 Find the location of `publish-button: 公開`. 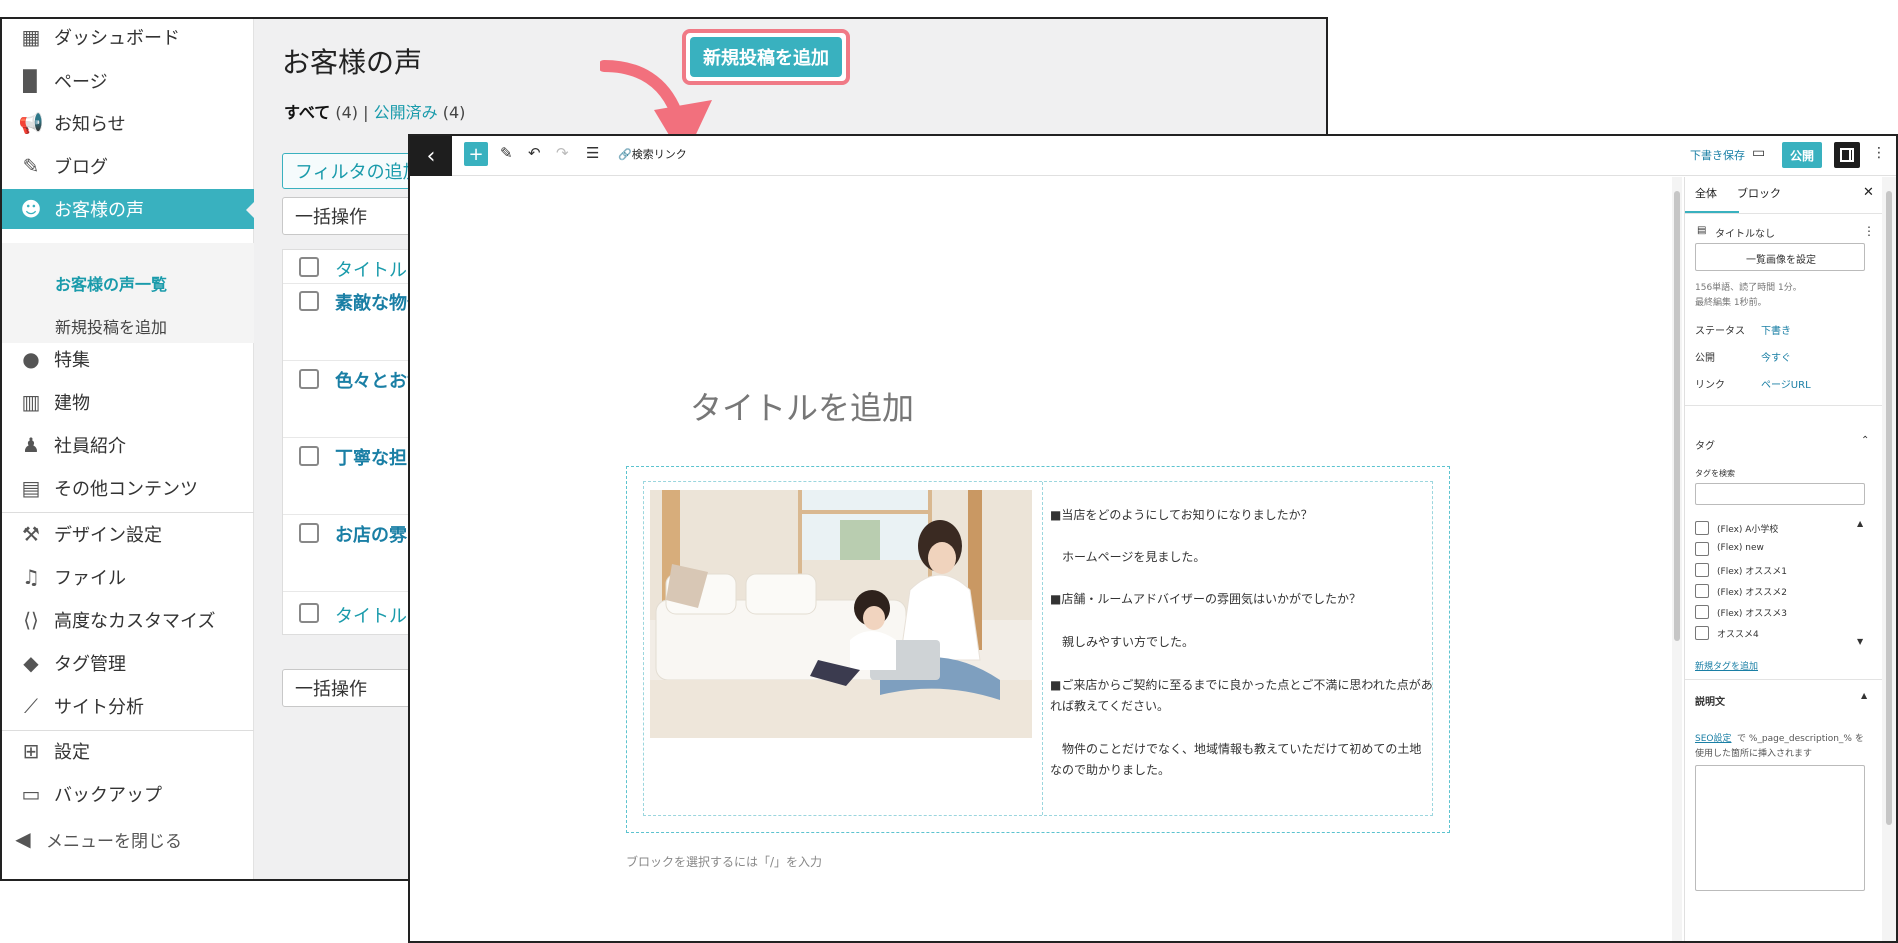

publish-button: 公開 is located at coordinates (1802, 155).